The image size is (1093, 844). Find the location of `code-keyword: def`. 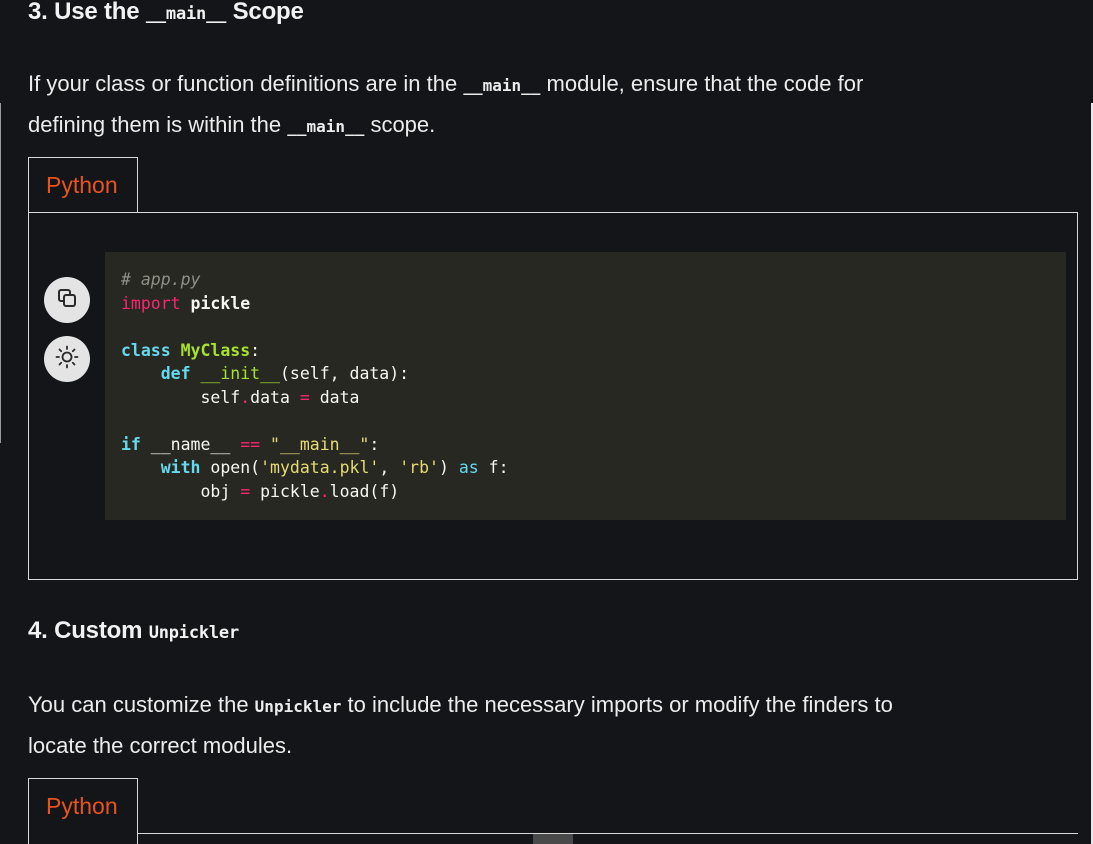

code-keyword: def is located at coordinates (175, 373).